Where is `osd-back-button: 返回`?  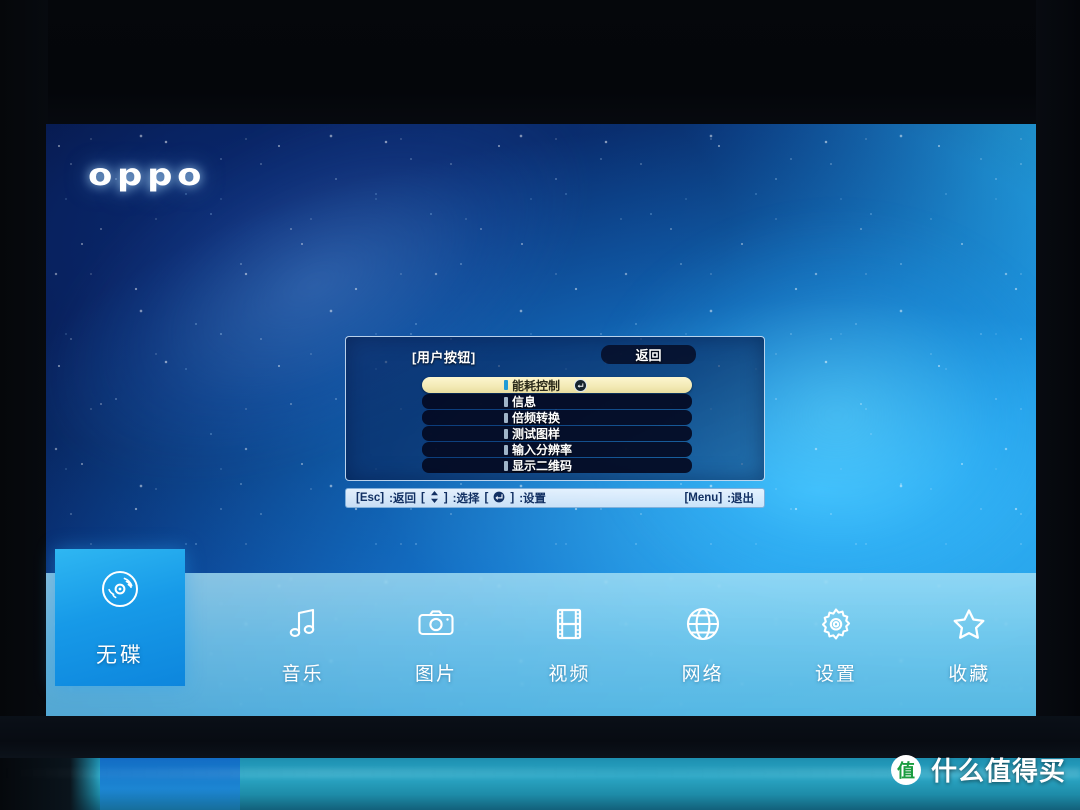
osd-back-button: 返回 is located at coordinates (648, 354).